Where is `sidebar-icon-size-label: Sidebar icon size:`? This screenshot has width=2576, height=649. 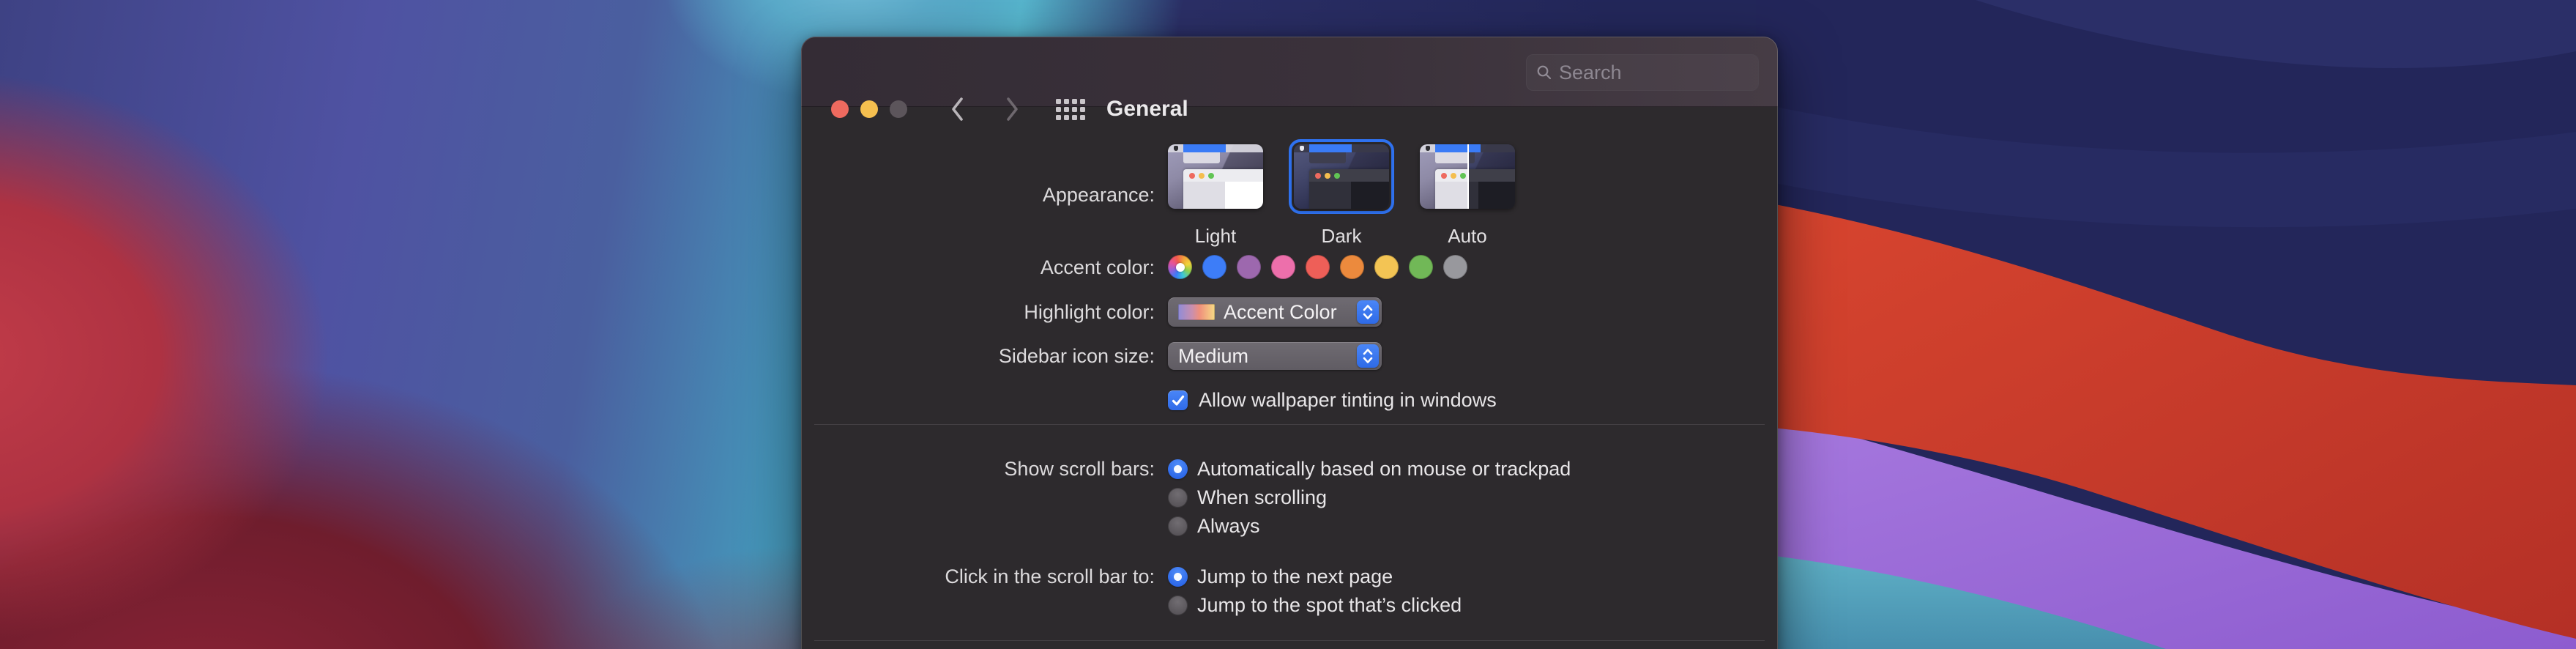 sidebar-icon-size-label: Sidebar icon size: is located at coordinates (1076, 356).